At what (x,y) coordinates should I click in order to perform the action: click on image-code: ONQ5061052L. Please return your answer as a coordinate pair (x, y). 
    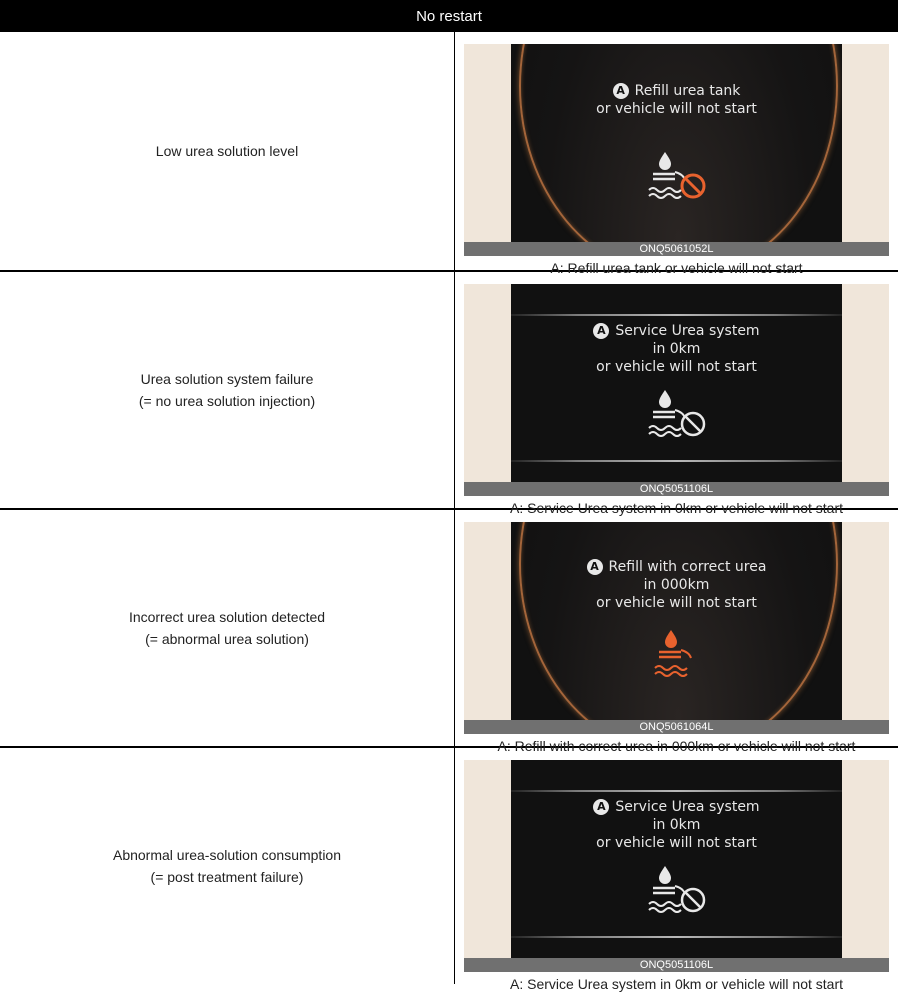
    Looking at the image, I should click on (676, 249).